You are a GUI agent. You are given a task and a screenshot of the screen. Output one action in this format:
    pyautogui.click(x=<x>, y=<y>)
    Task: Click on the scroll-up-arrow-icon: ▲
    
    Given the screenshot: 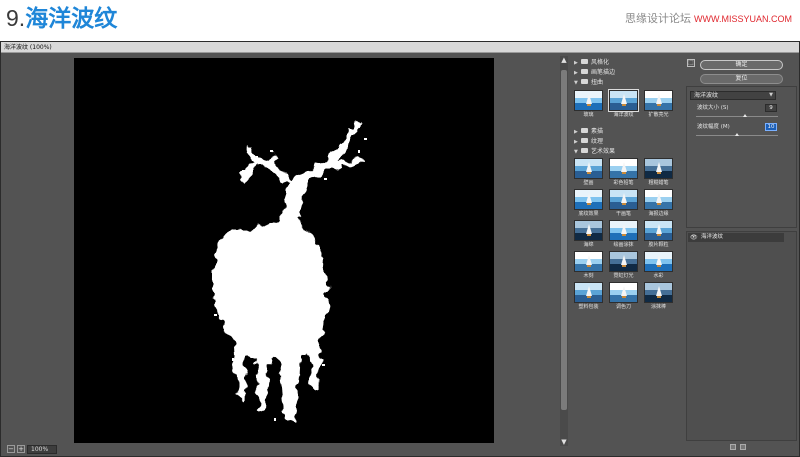 What is the action you would take?
    pyautogui.click(x=564, y=60)
    